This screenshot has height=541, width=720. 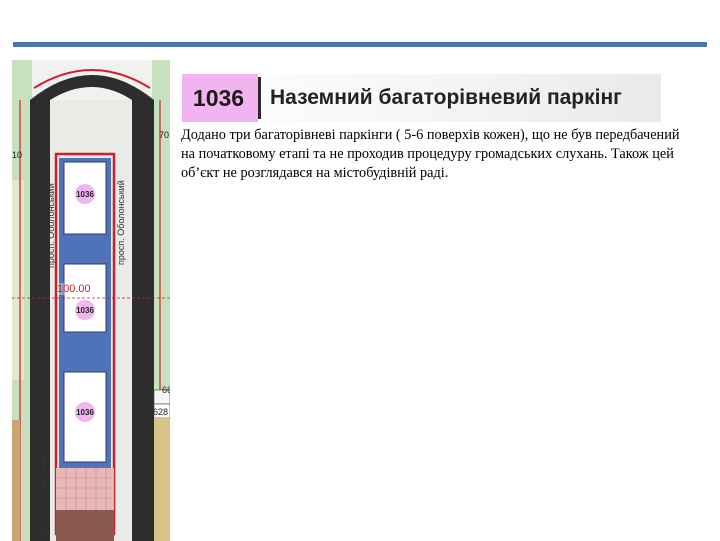 What do you see at coordinates (446, 97) in the screenshot?
I see `object-title: Наземний багаторівневий паркінг` at bounding box center [446, 97].